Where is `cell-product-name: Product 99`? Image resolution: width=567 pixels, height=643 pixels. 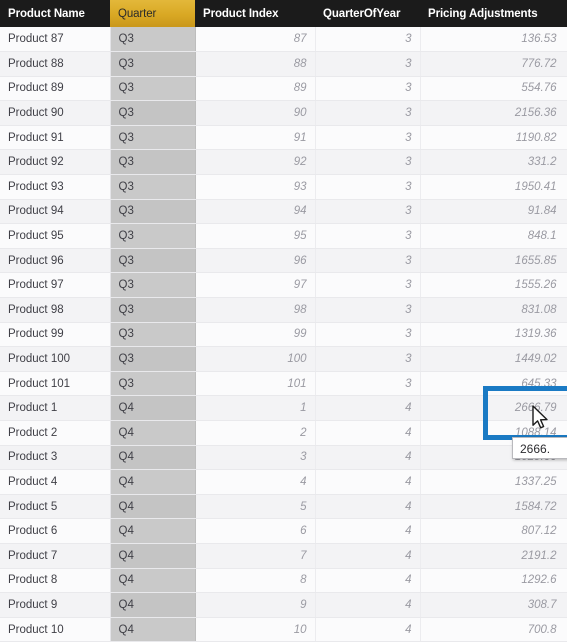
cell-product-name: Product 99 is located at coordinates (55, 335).